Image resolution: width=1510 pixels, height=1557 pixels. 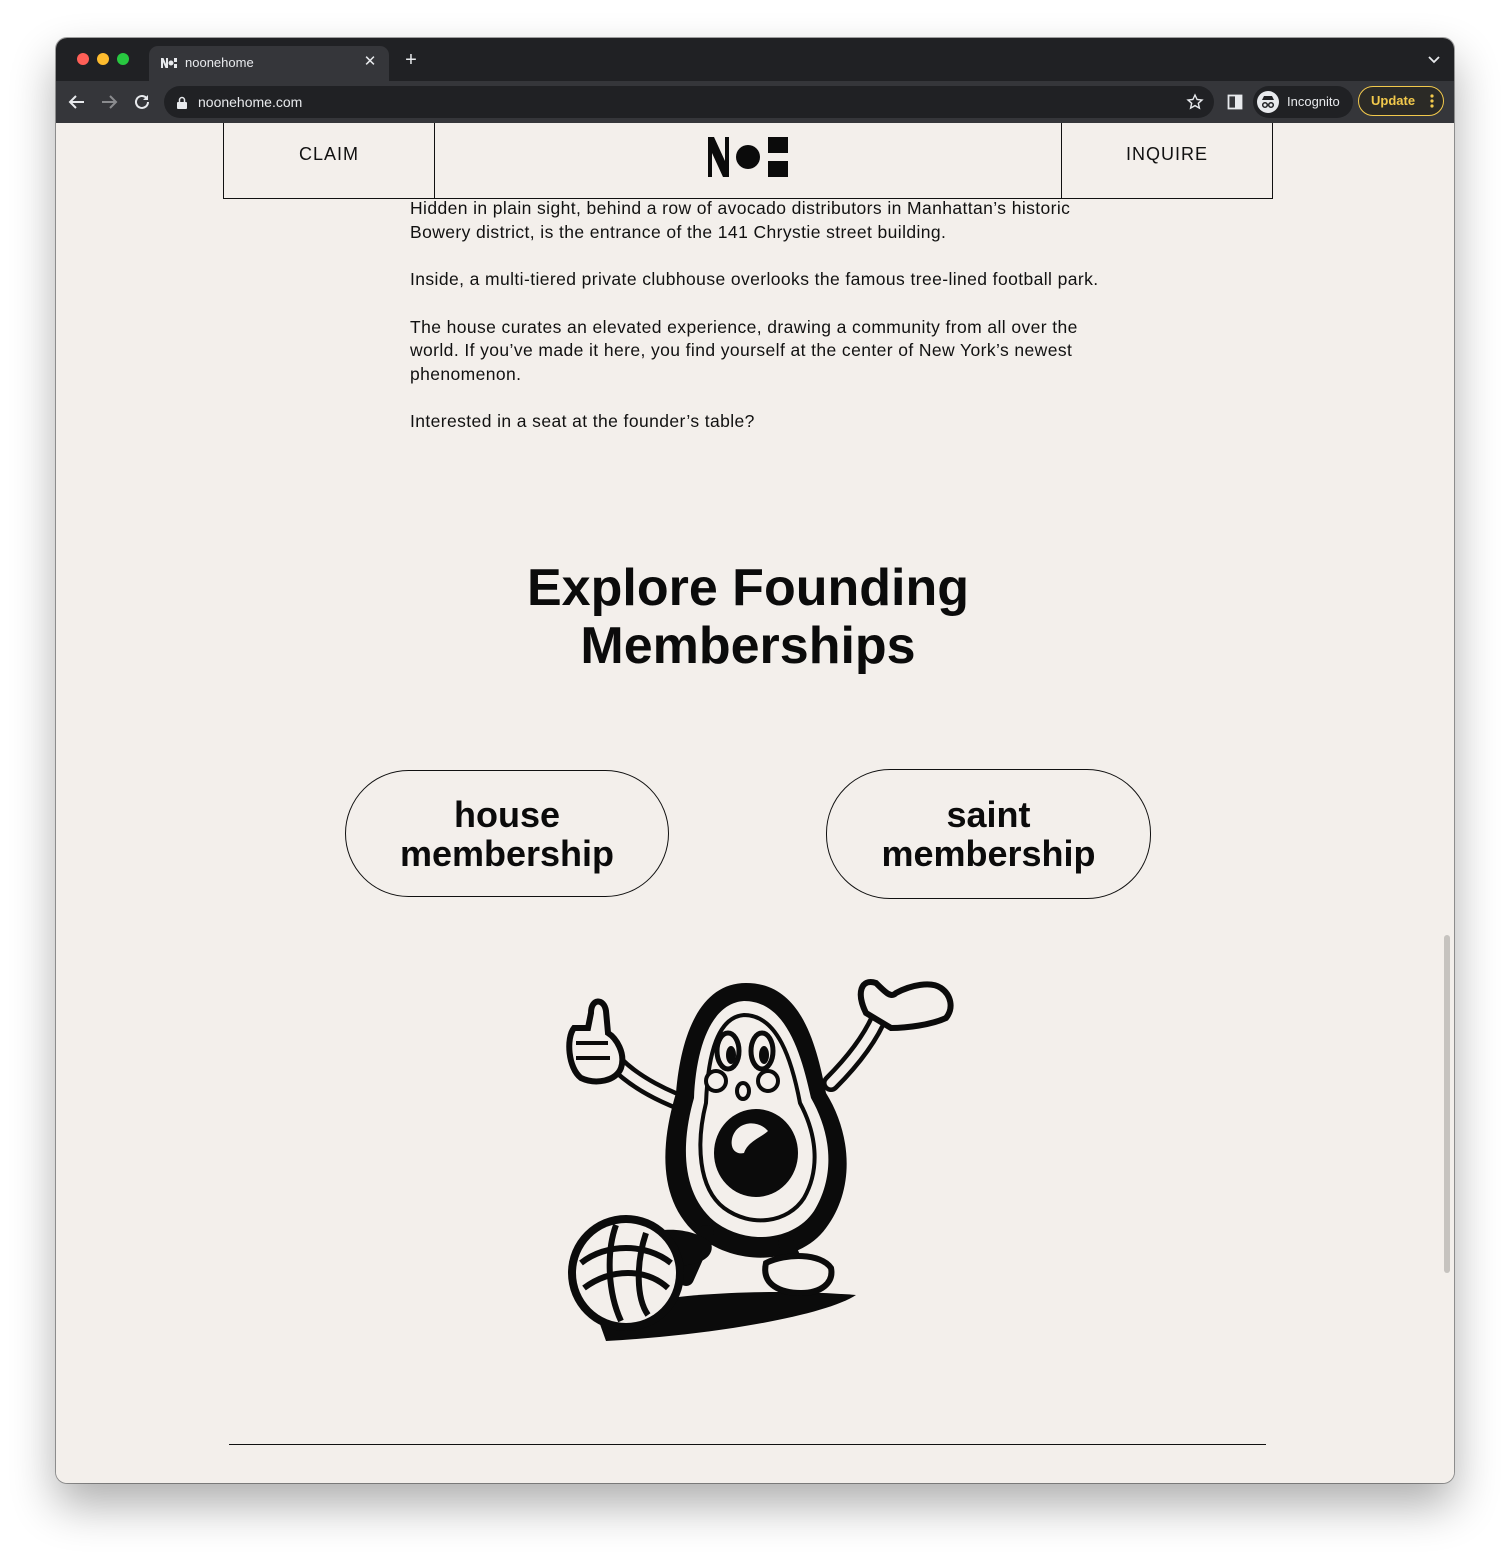 What do you see at coordinates (1268, 102) in the screenshot?
I see `incognito-icon` at bounding box center [1268, 102].